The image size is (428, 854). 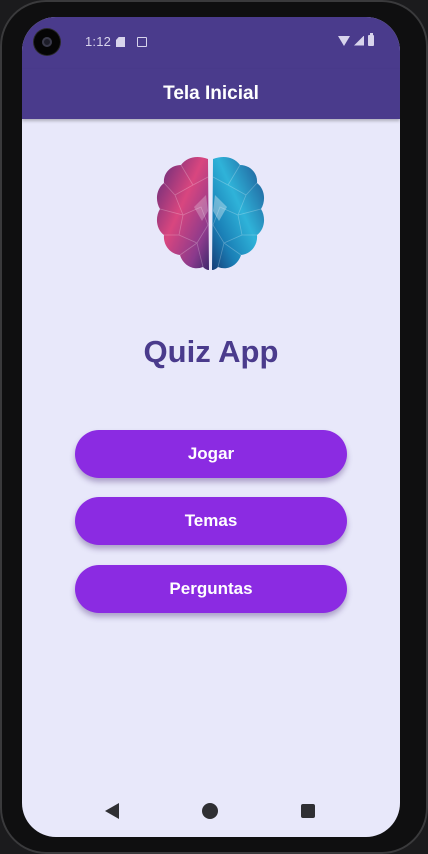 I want to click on wifi-icon, so click(x=344, y=40).